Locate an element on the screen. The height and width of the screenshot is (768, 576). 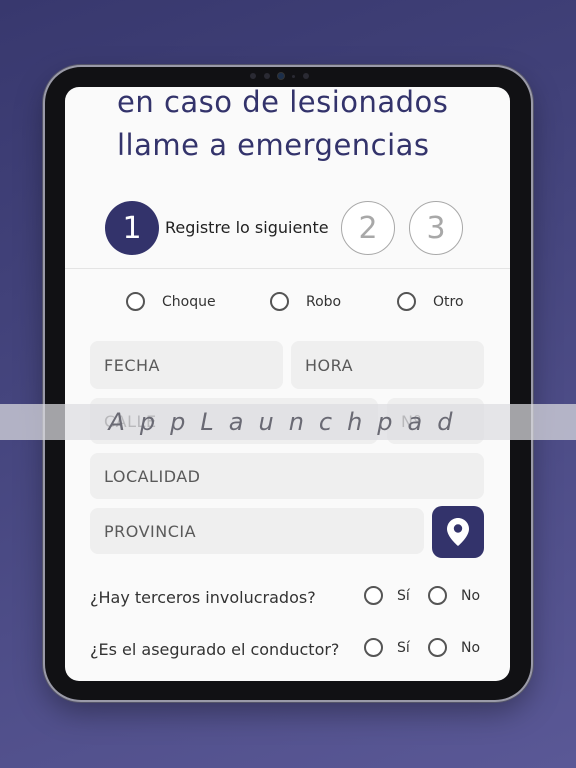
camera-bar is located at coordinates (279, 76).